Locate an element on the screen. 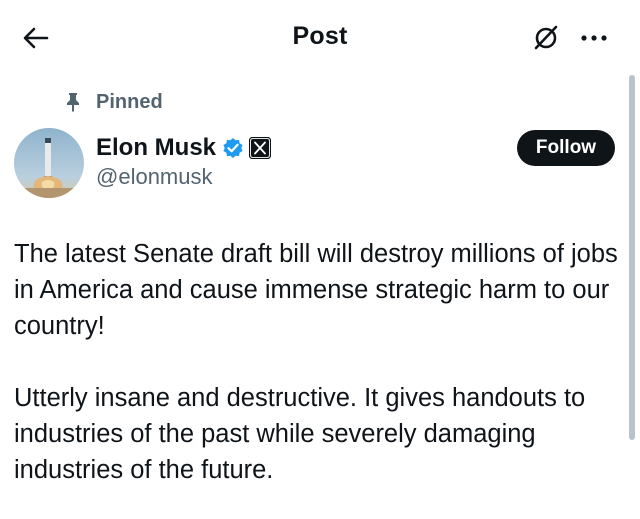  pinned-indicator: Pinned is located at coordinates (113, 102).